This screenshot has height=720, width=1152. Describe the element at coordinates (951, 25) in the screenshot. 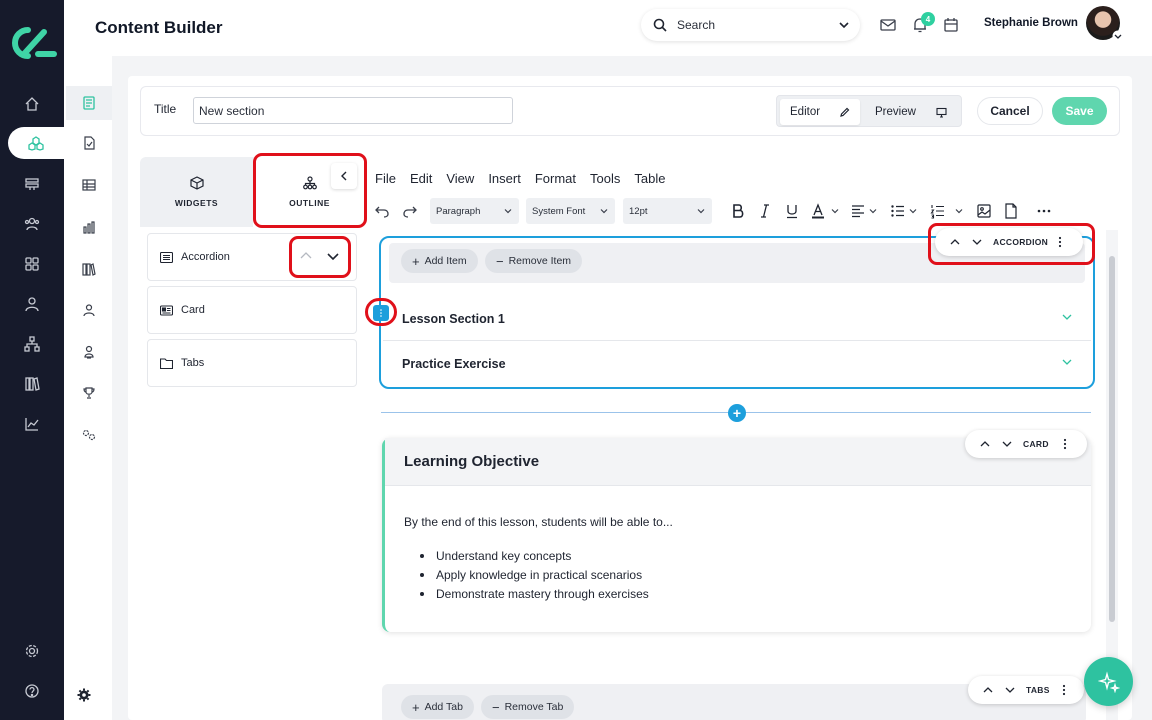

I see `calendar-icon` at that location.